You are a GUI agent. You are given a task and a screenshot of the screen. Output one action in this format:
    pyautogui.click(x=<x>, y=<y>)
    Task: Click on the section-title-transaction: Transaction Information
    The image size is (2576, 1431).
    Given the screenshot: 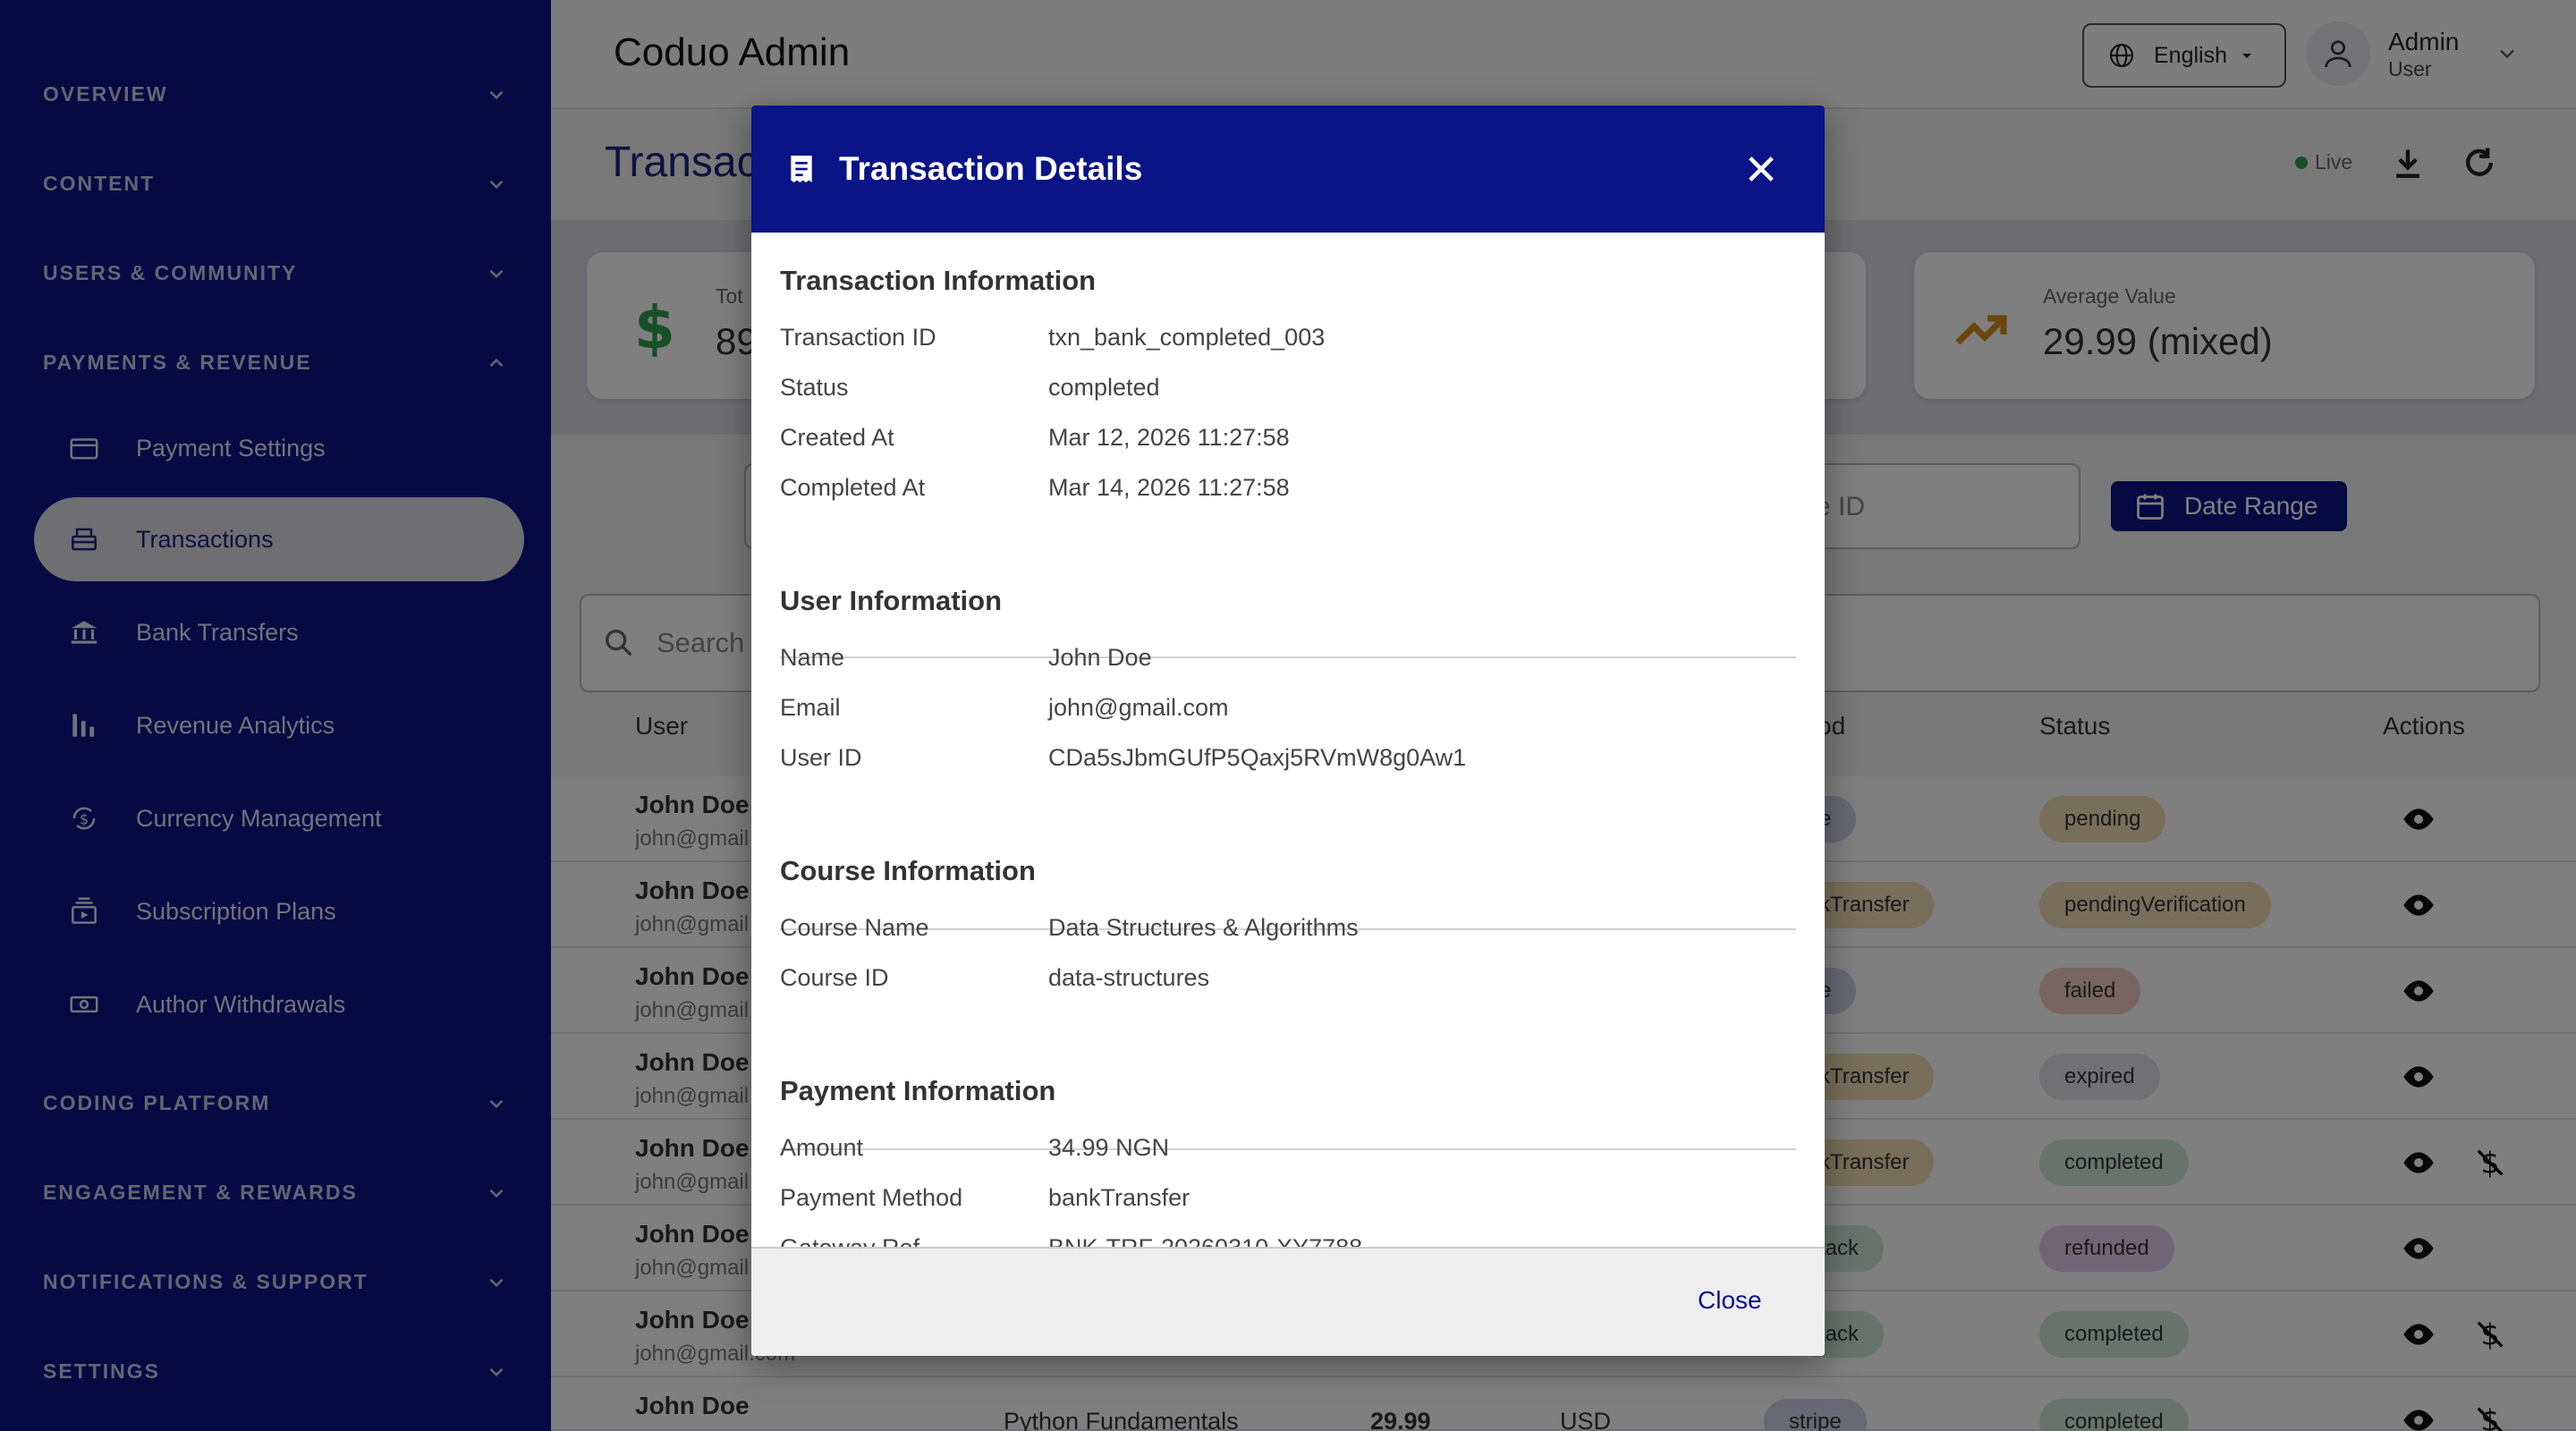 What is the action you would take?
    pyautogui.click(x=938, y=280)
    